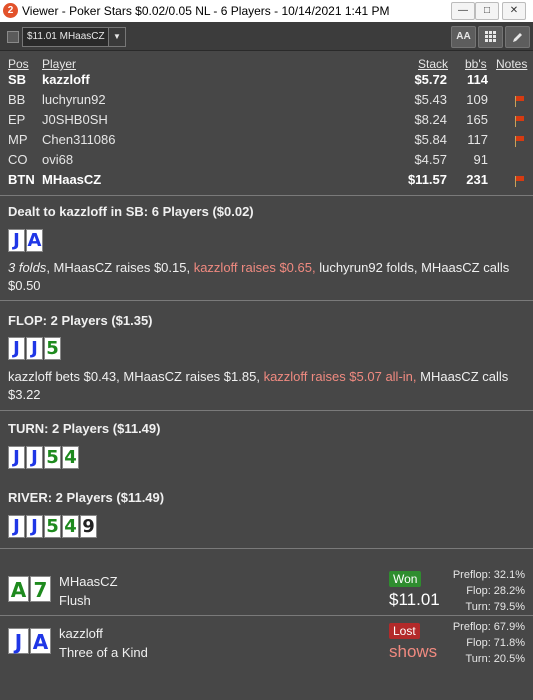 The image size is (533, 700). What do you see at coordinates (266, 182) in the screenshot?
I see `player-row: BTN MHaasCZ $11.57 231` at bounding box center [266, 182].